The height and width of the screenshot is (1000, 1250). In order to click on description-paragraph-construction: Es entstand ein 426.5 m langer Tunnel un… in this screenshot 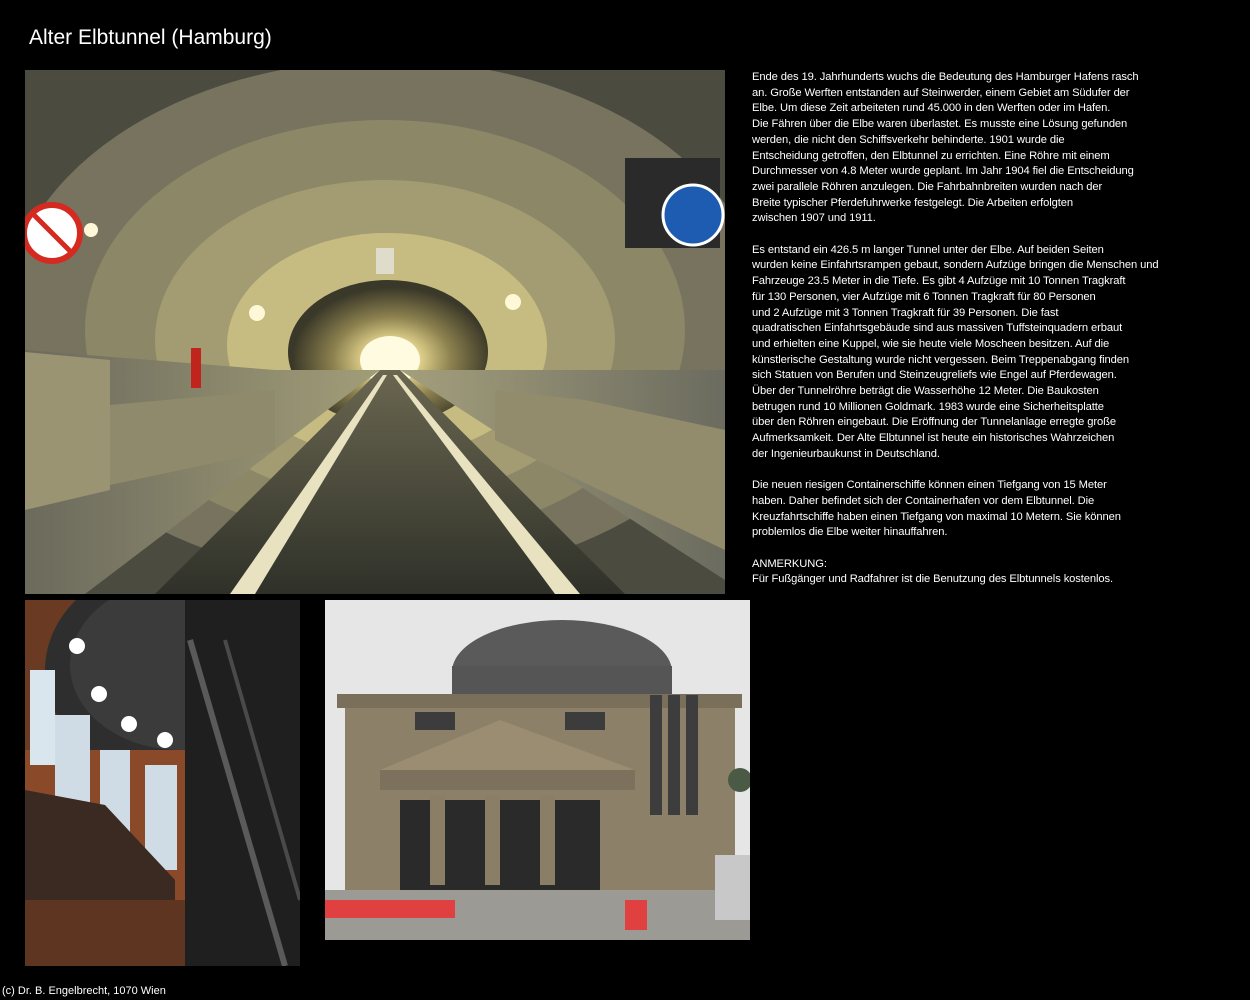, I will do `click(955, 351)`.